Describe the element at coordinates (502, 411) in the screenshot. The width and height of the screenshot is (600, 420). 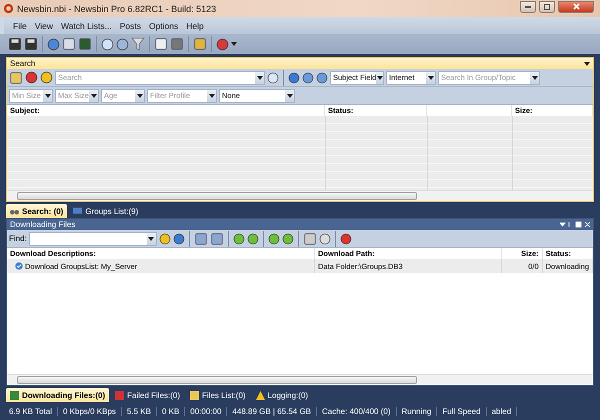
I see `status-item: abled` at that location.